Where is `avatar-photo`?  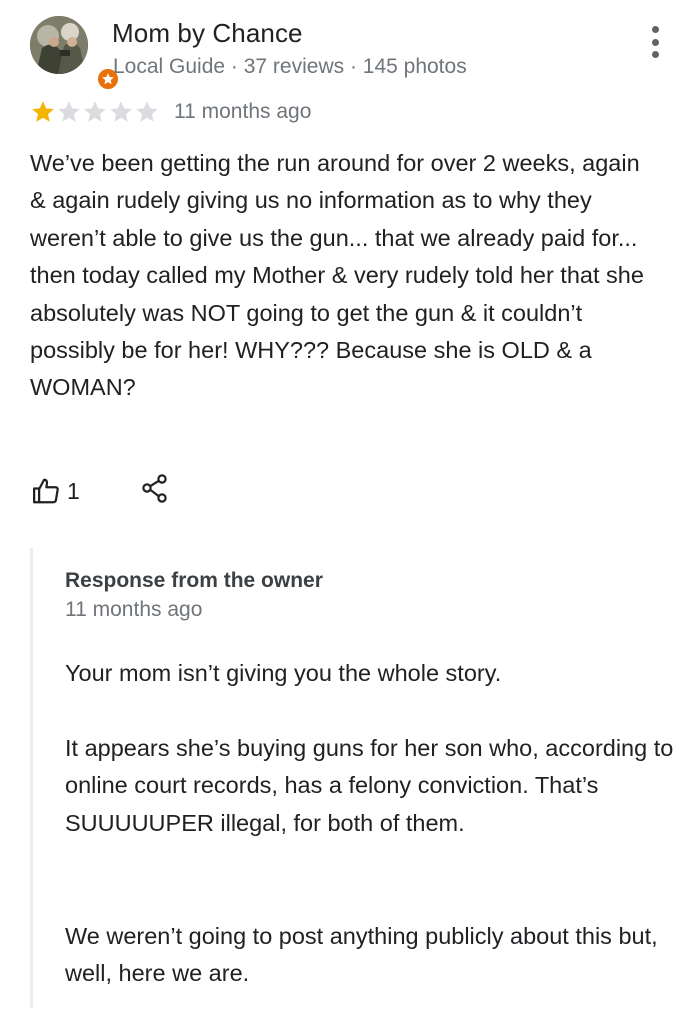 avatar-photo is located at coordinates (59, 45).